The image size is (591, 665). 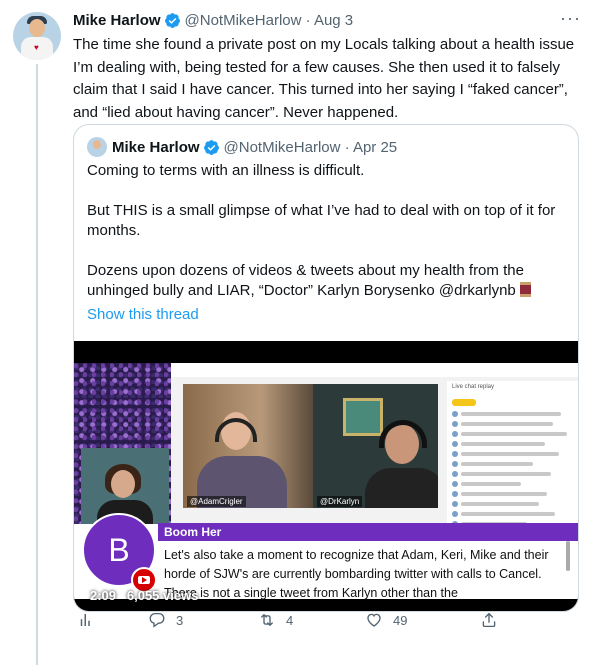 What do you see at coordinates (248, 446) in the screenshot?
I see `stream-cam-1: @AdamCrigler` at bounding box center [248, 446].